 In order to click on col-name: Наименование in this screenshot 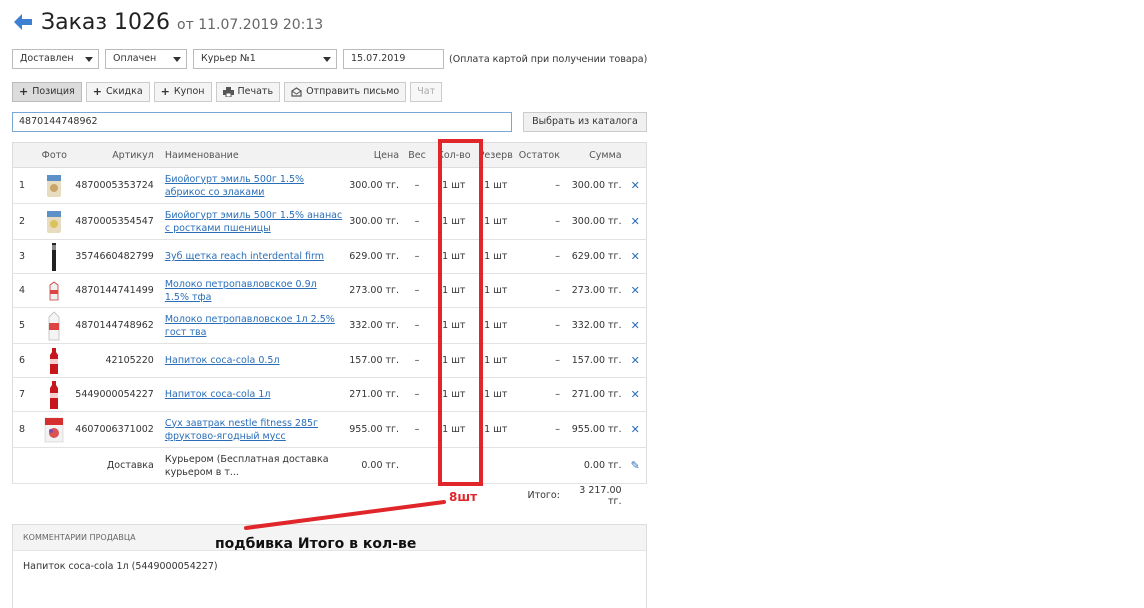, I will do `click(251, 155)`.